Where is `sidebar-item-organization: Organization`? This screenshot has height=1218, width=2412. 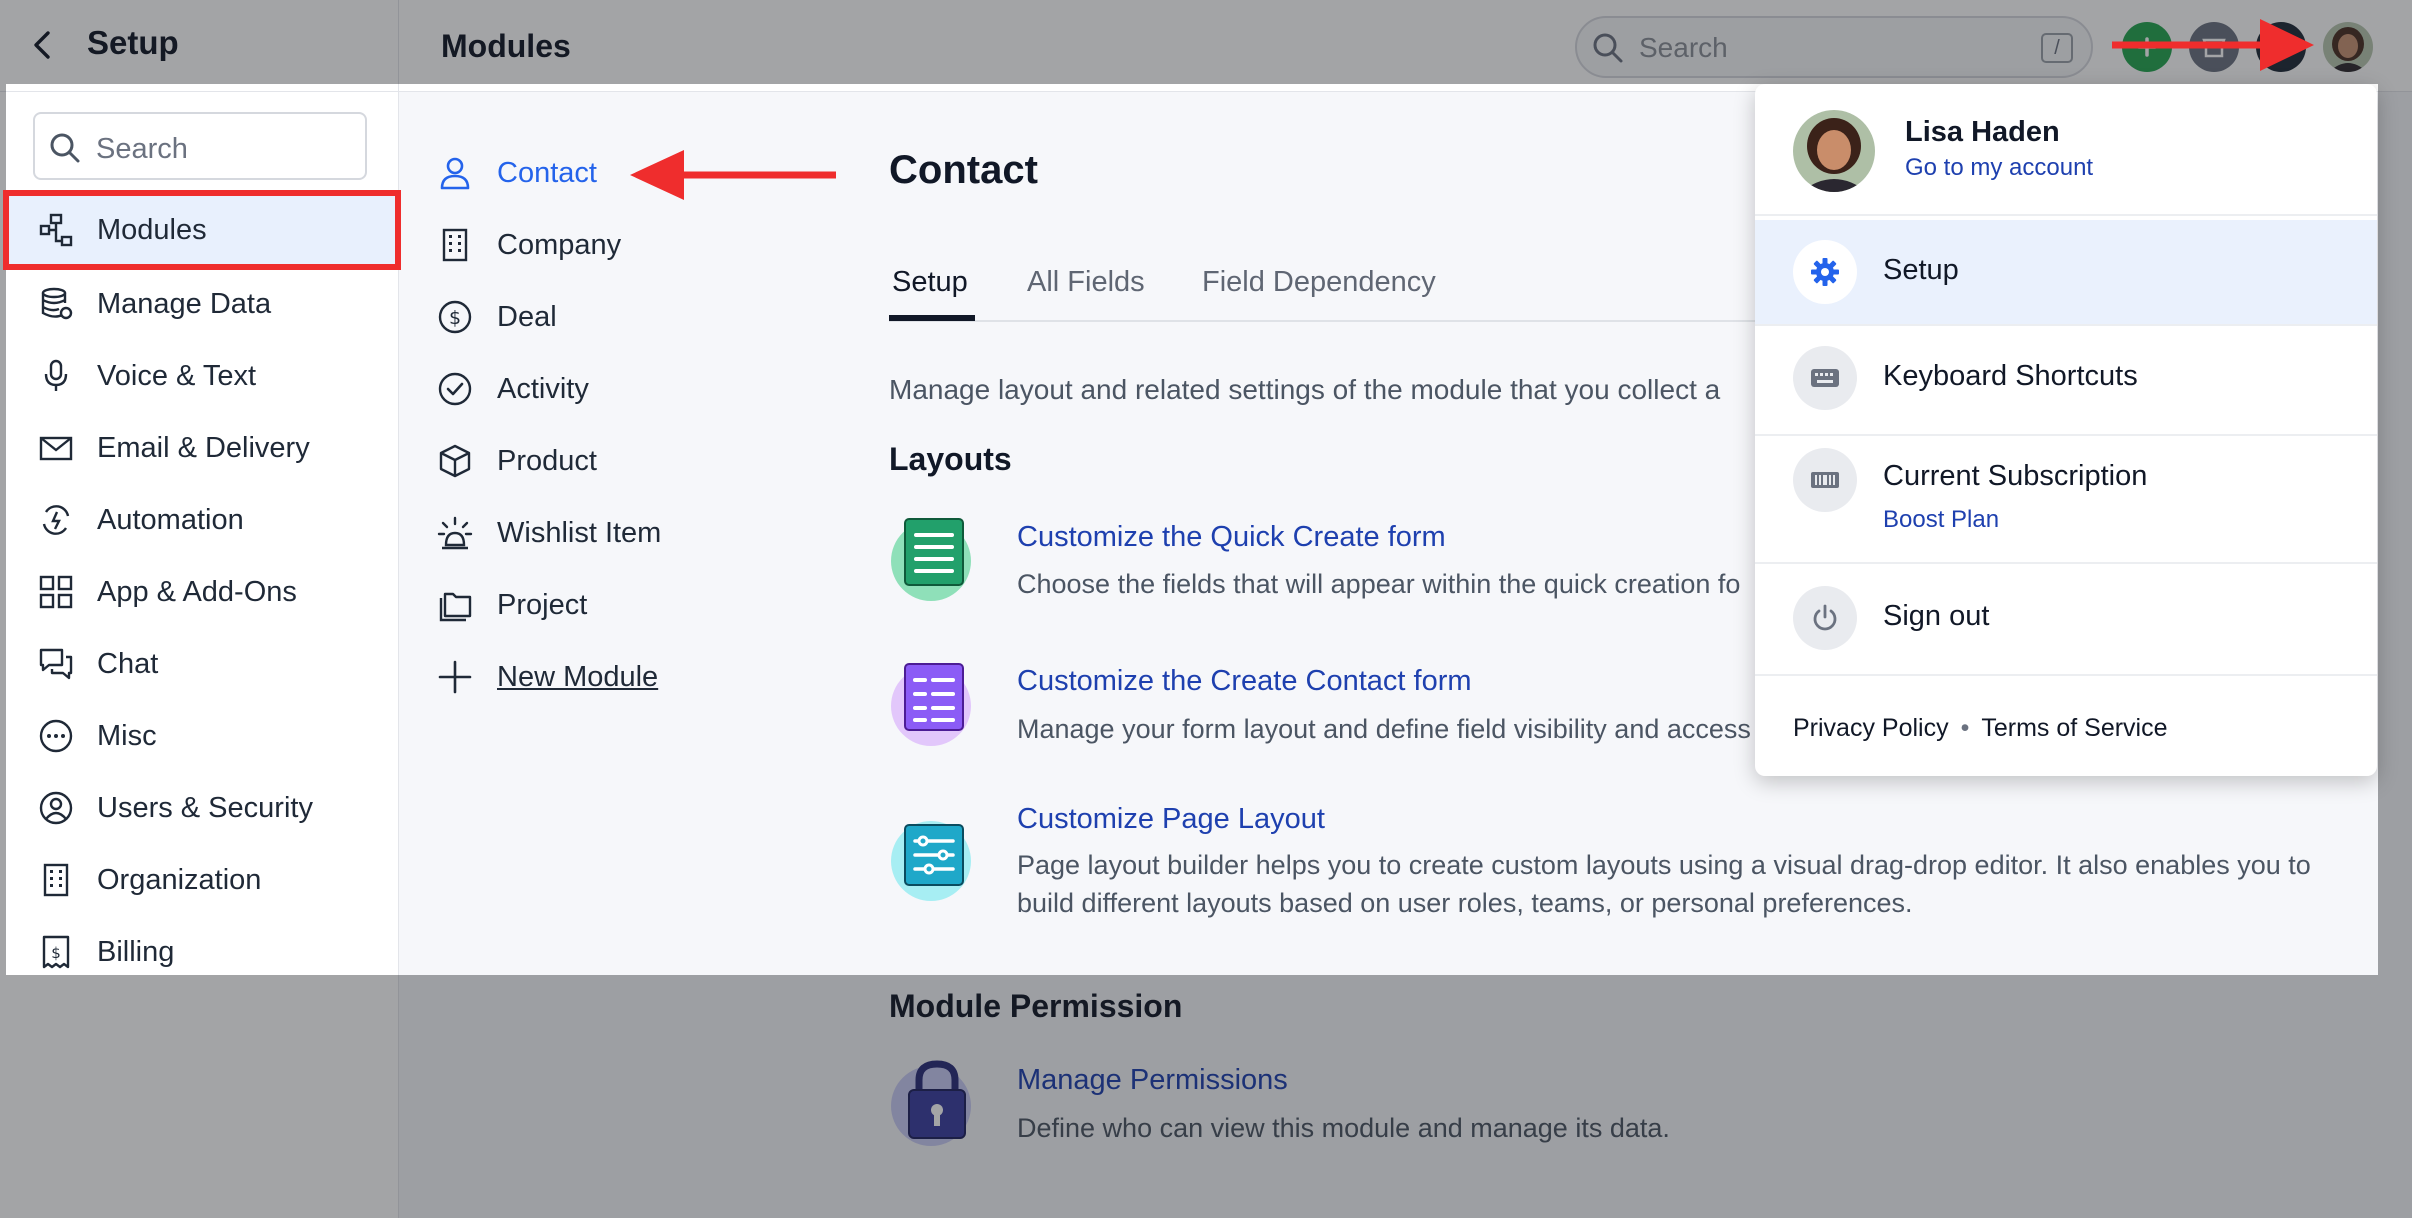 sidebar-item-organization: Organization is located at coordinates (201, 880).